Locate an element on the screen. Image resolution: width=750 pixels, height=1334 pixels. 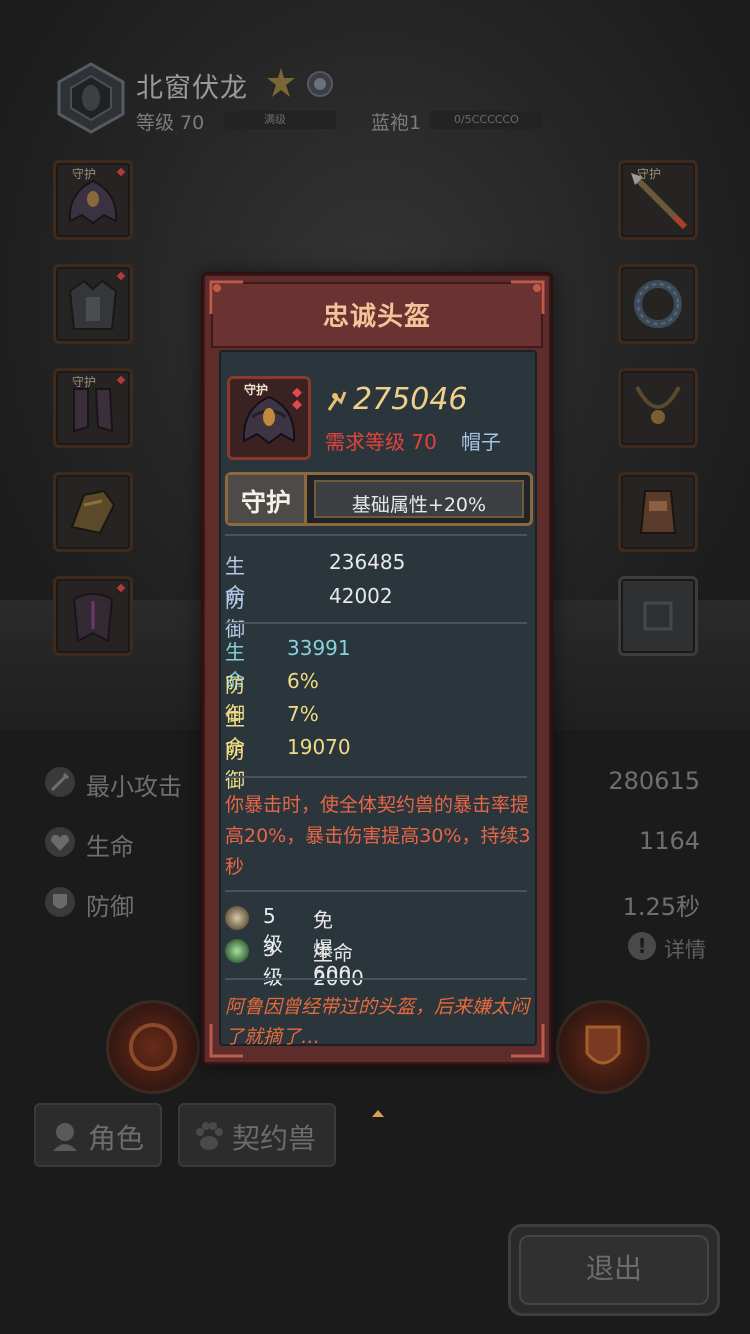
hero-emblem-icon is located at coordinates (91, 98).